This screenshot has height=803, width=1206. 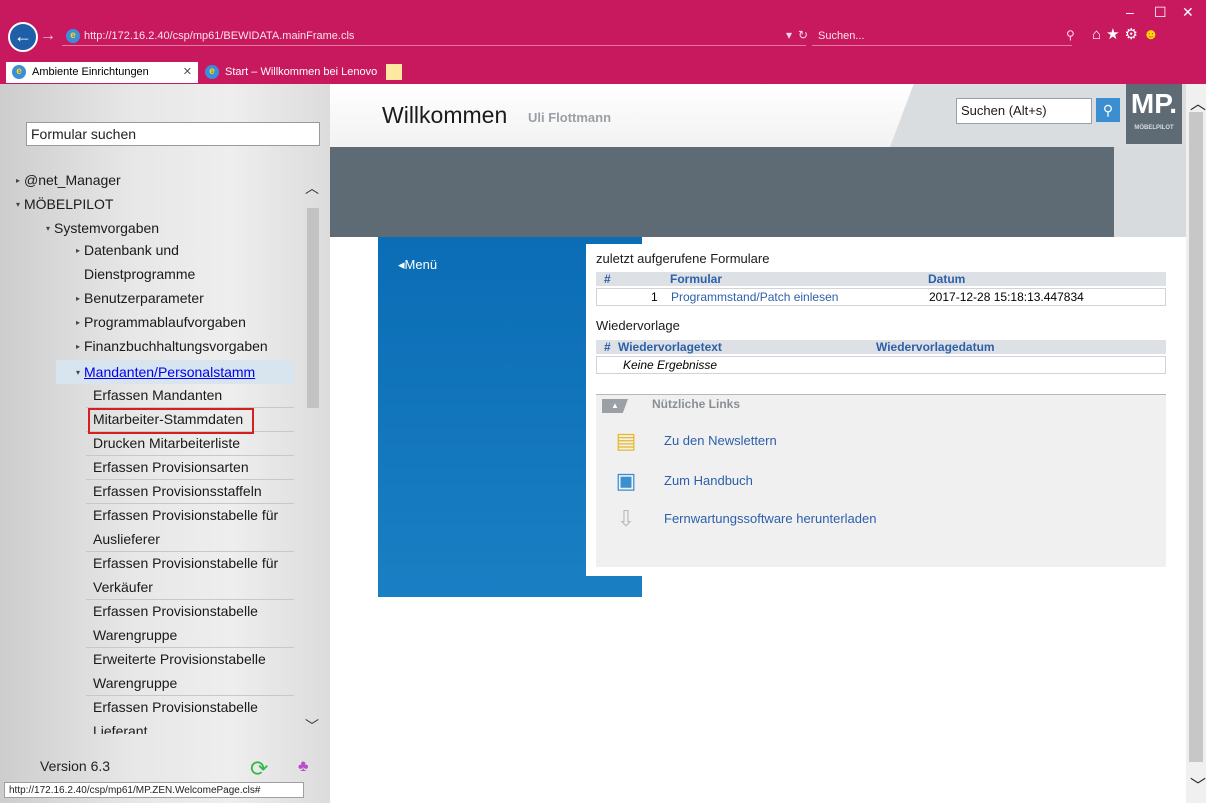 What do you see at coordinates (48, 36) in the screenshot?
I see `forward-button: →` at bounding box center [48, 36].